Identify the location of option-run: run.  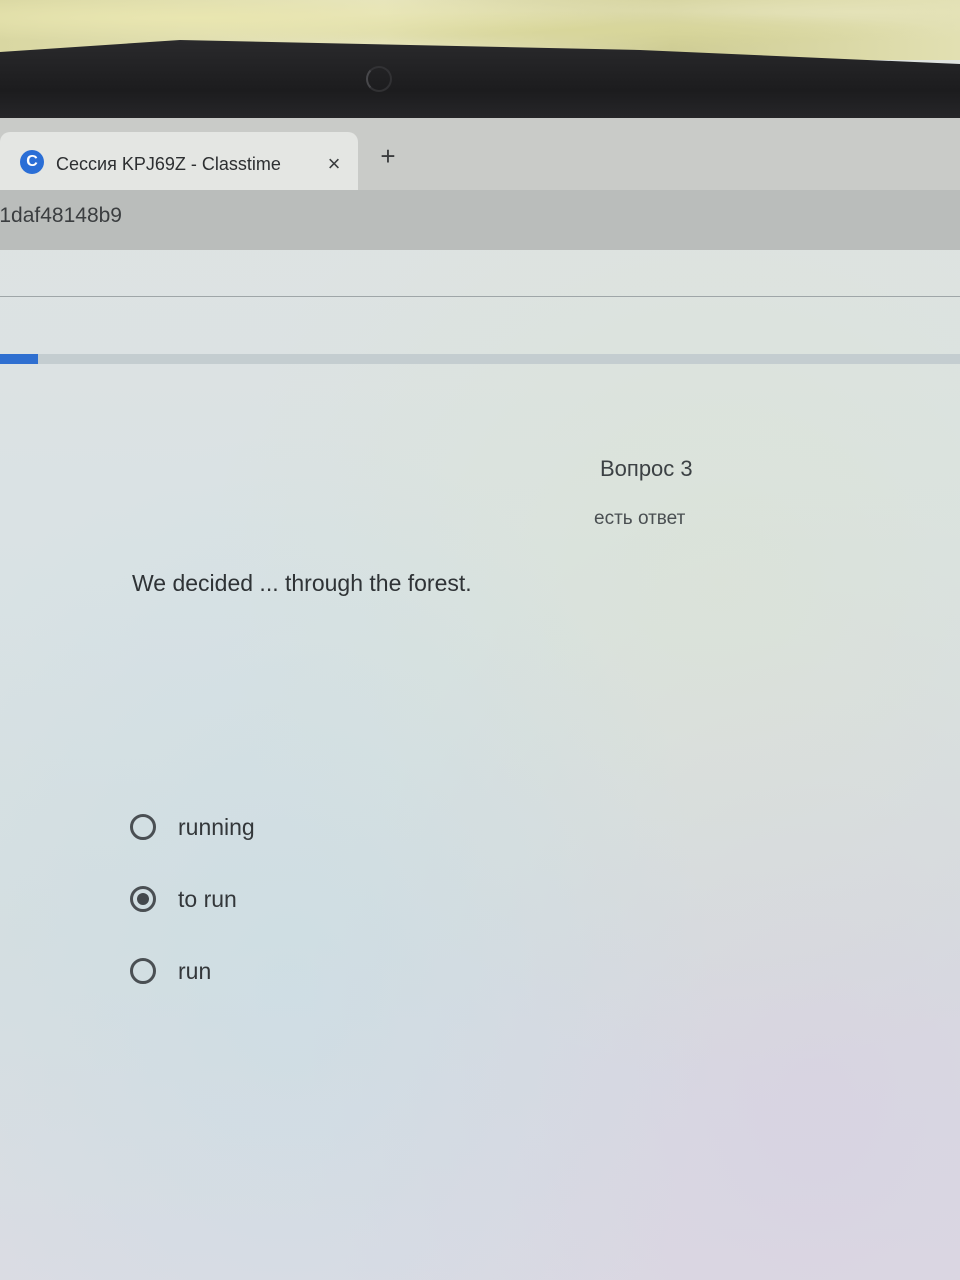
(170, 971).